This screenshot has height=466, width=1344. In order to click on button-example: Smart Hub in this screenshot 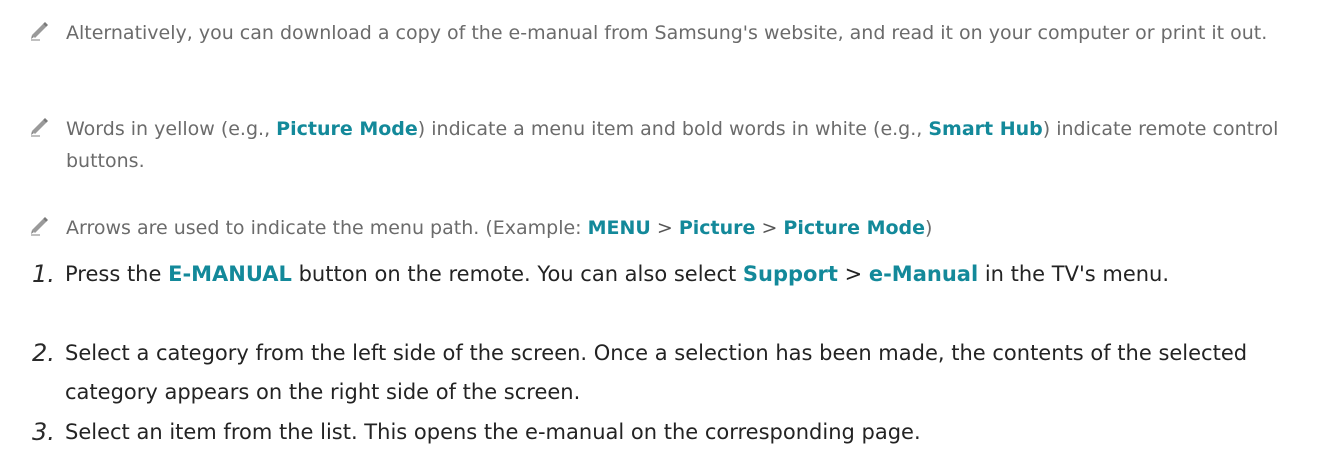, I will do `click(985, 129)`.